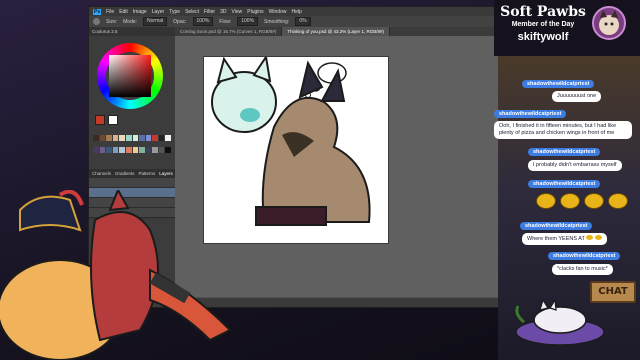 This screenshot has height=360, width=640. Describe the element at coordinates (106, 120) in the screenshot. I see `color-mode-buttons` at that location.